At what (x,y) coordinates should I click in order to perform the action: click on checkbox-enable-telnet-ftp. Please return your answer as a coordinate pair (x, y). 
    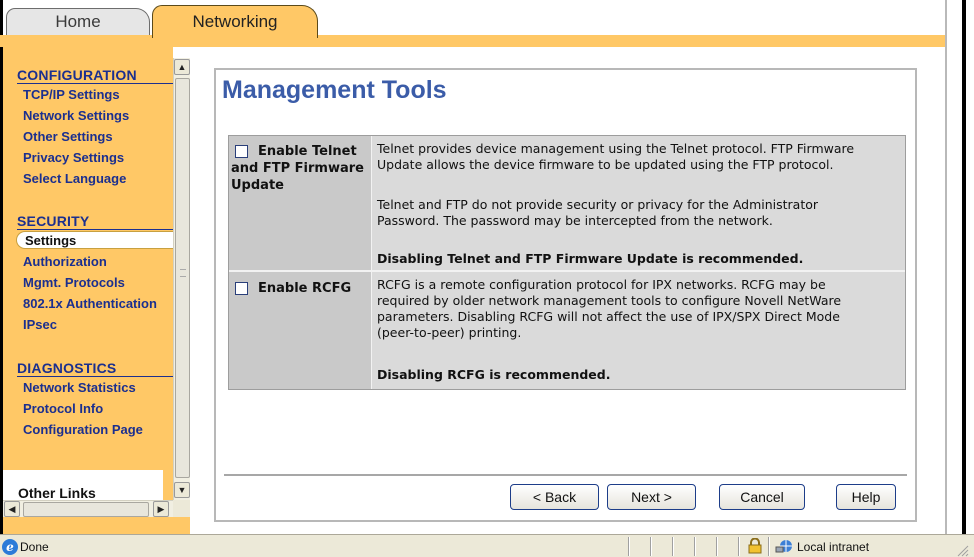
    Looking at the image, I should click on (241, 151).